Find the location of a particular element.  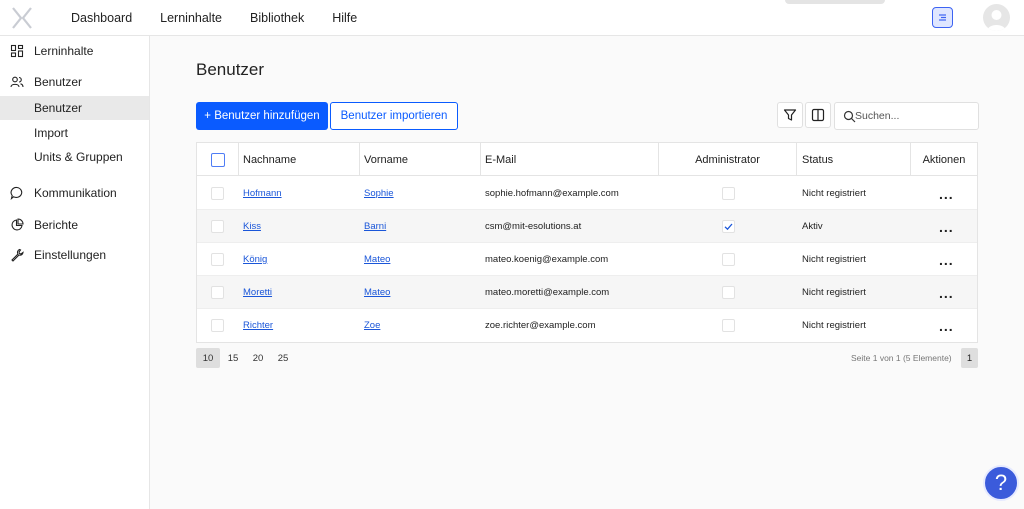

sidebar-item-benutzer: Benutzer is located at coordinates (74, 82).